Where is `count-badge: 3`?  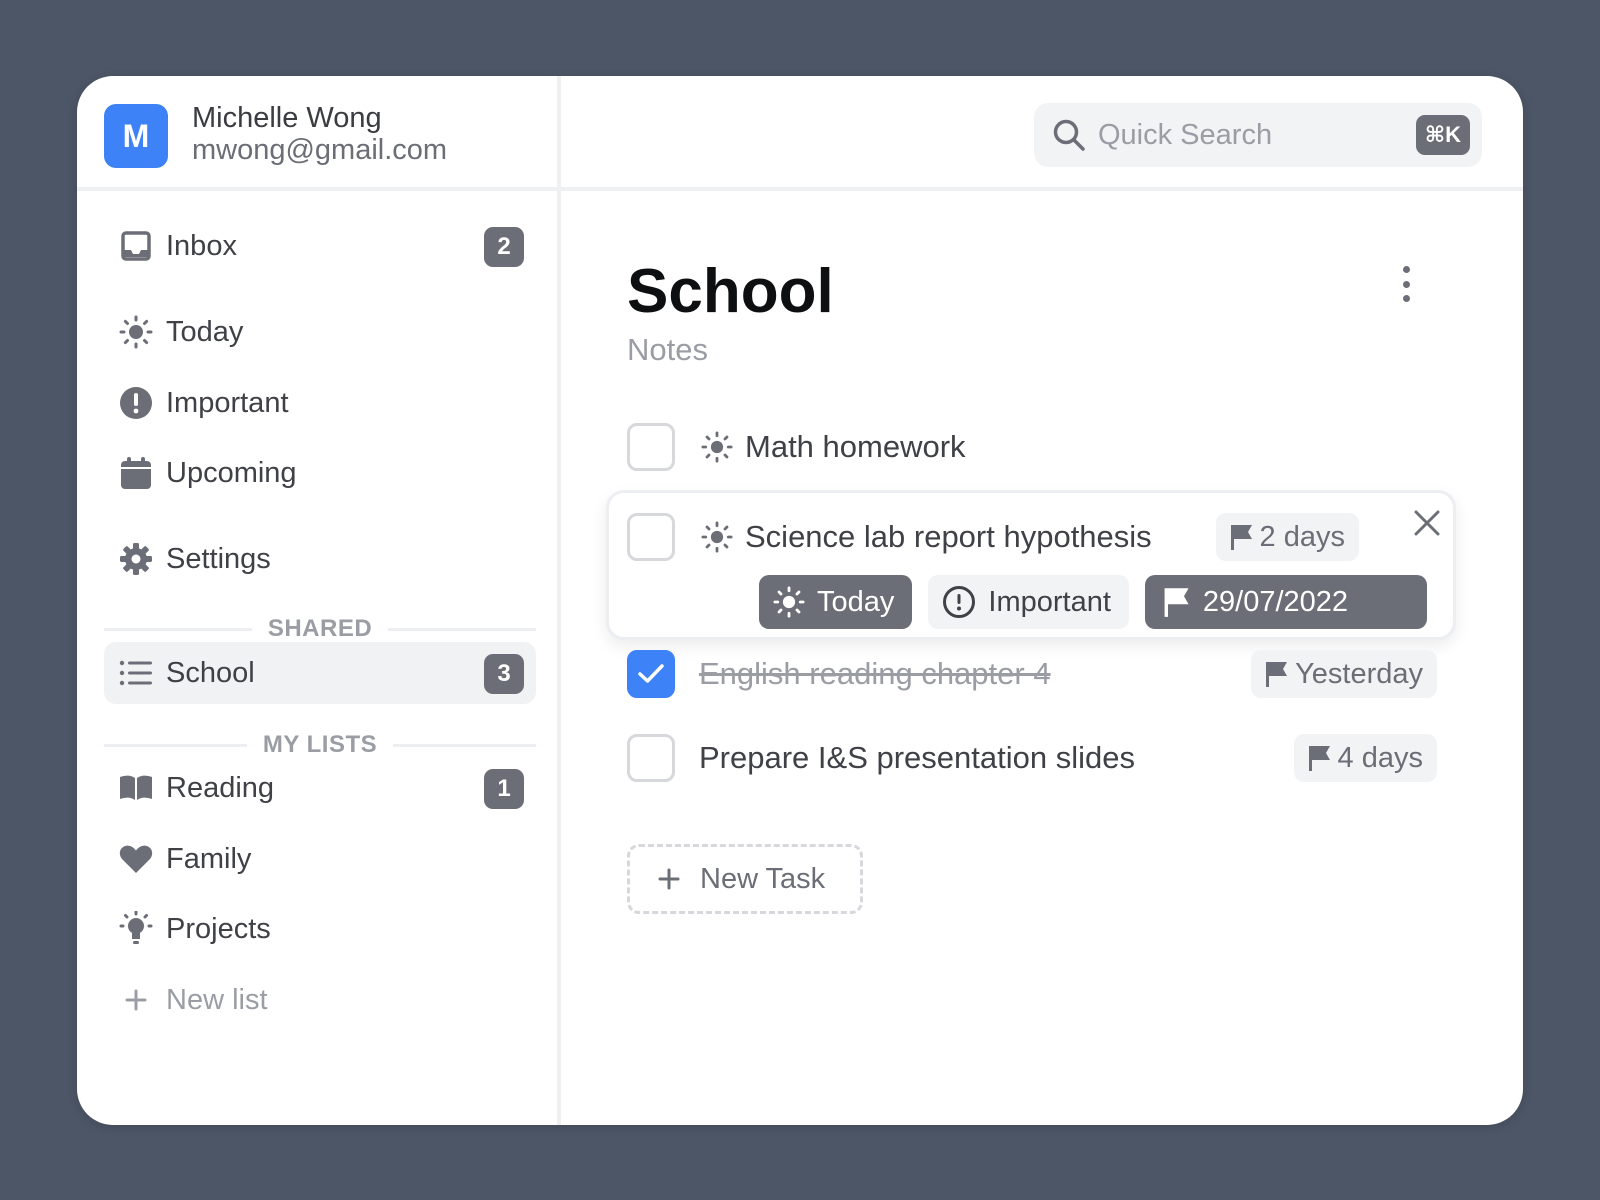
count-badge: 3 is located at coordinates (504, 674).